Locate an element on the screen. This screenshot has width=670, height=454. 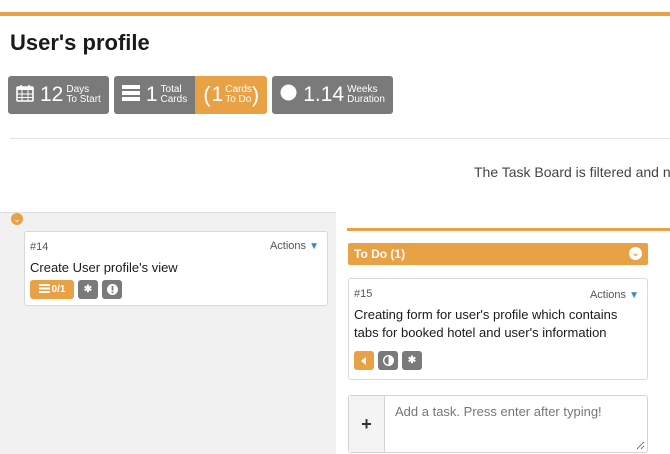
total-cards-value: 1 is located at coordinates (151, 94).